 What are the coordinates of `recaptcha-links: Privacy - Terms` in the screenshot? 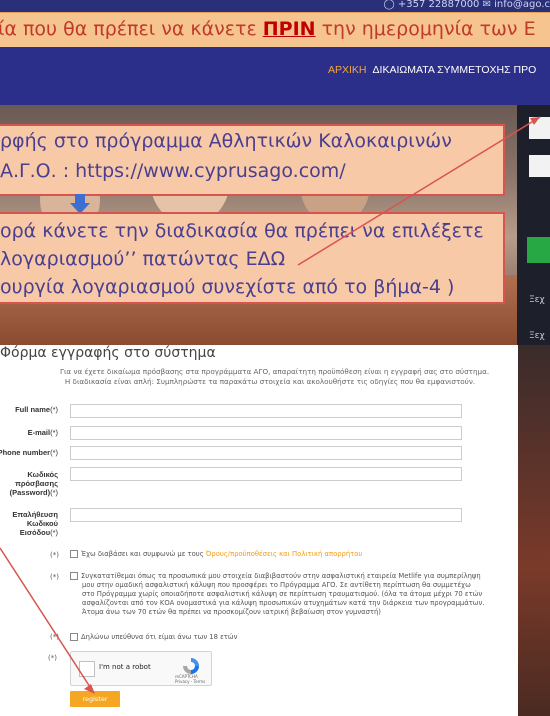 It's located at (190, 681).